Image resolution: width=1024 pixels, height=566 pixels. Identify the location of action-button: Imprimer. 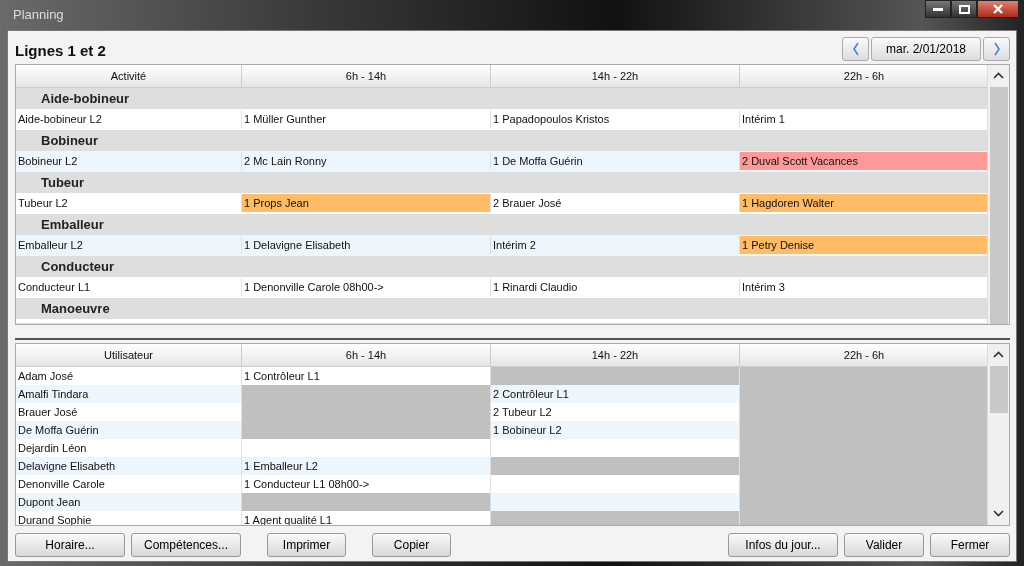
(306, 545).